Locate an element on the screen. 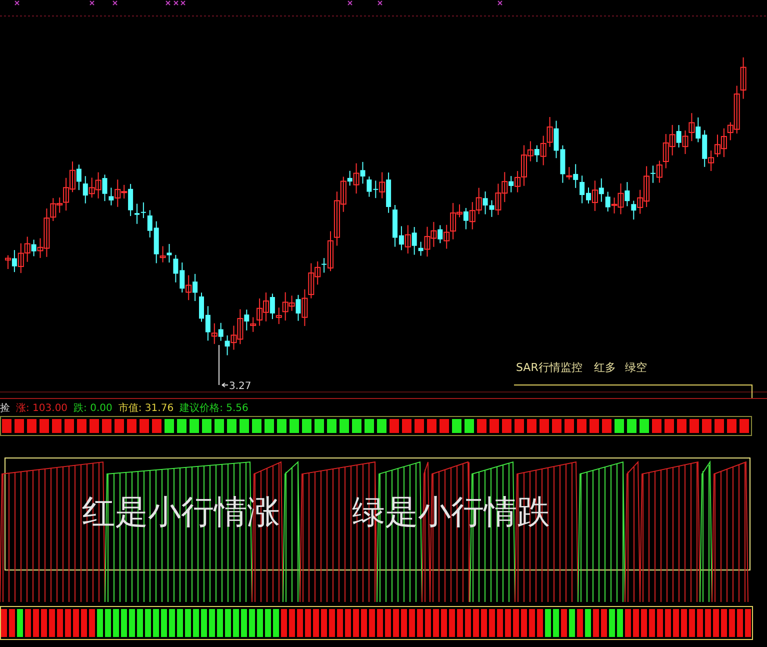  indicator-value: 跌: 0.00 is located at coordinates (93, 408).